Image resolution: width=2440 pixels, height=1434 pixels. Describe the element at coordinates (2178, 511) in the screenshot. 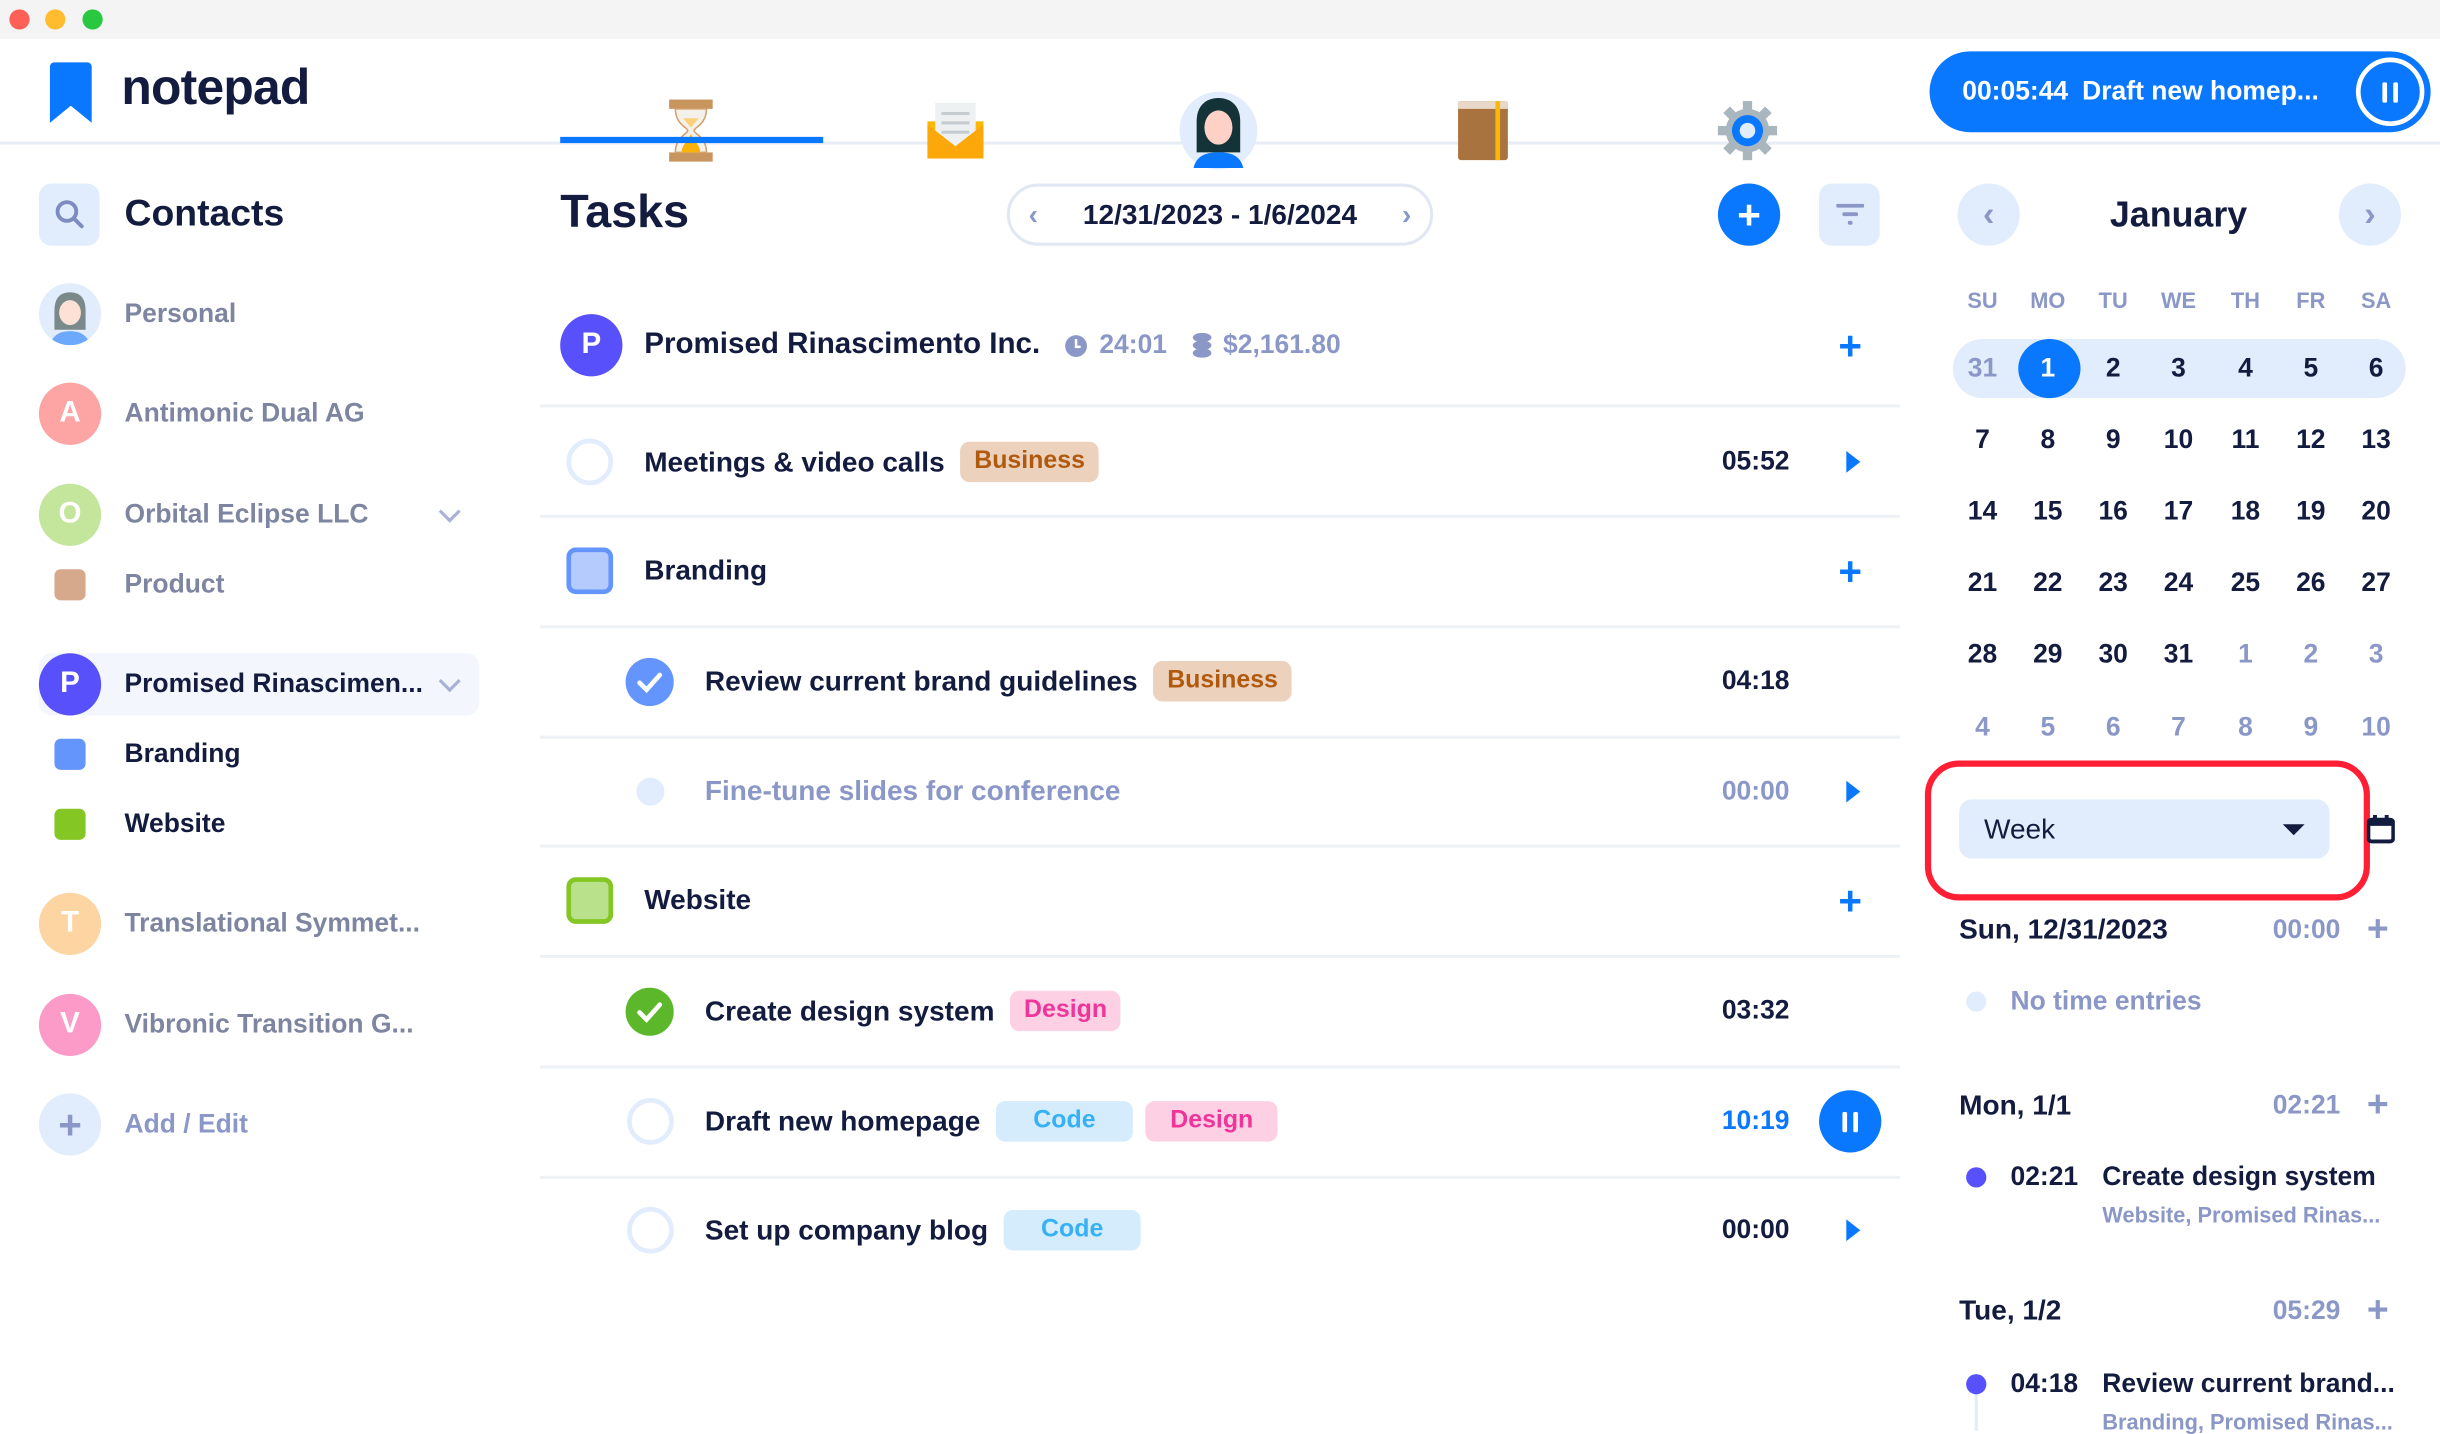

I see `calendar-day: 17` at that location.